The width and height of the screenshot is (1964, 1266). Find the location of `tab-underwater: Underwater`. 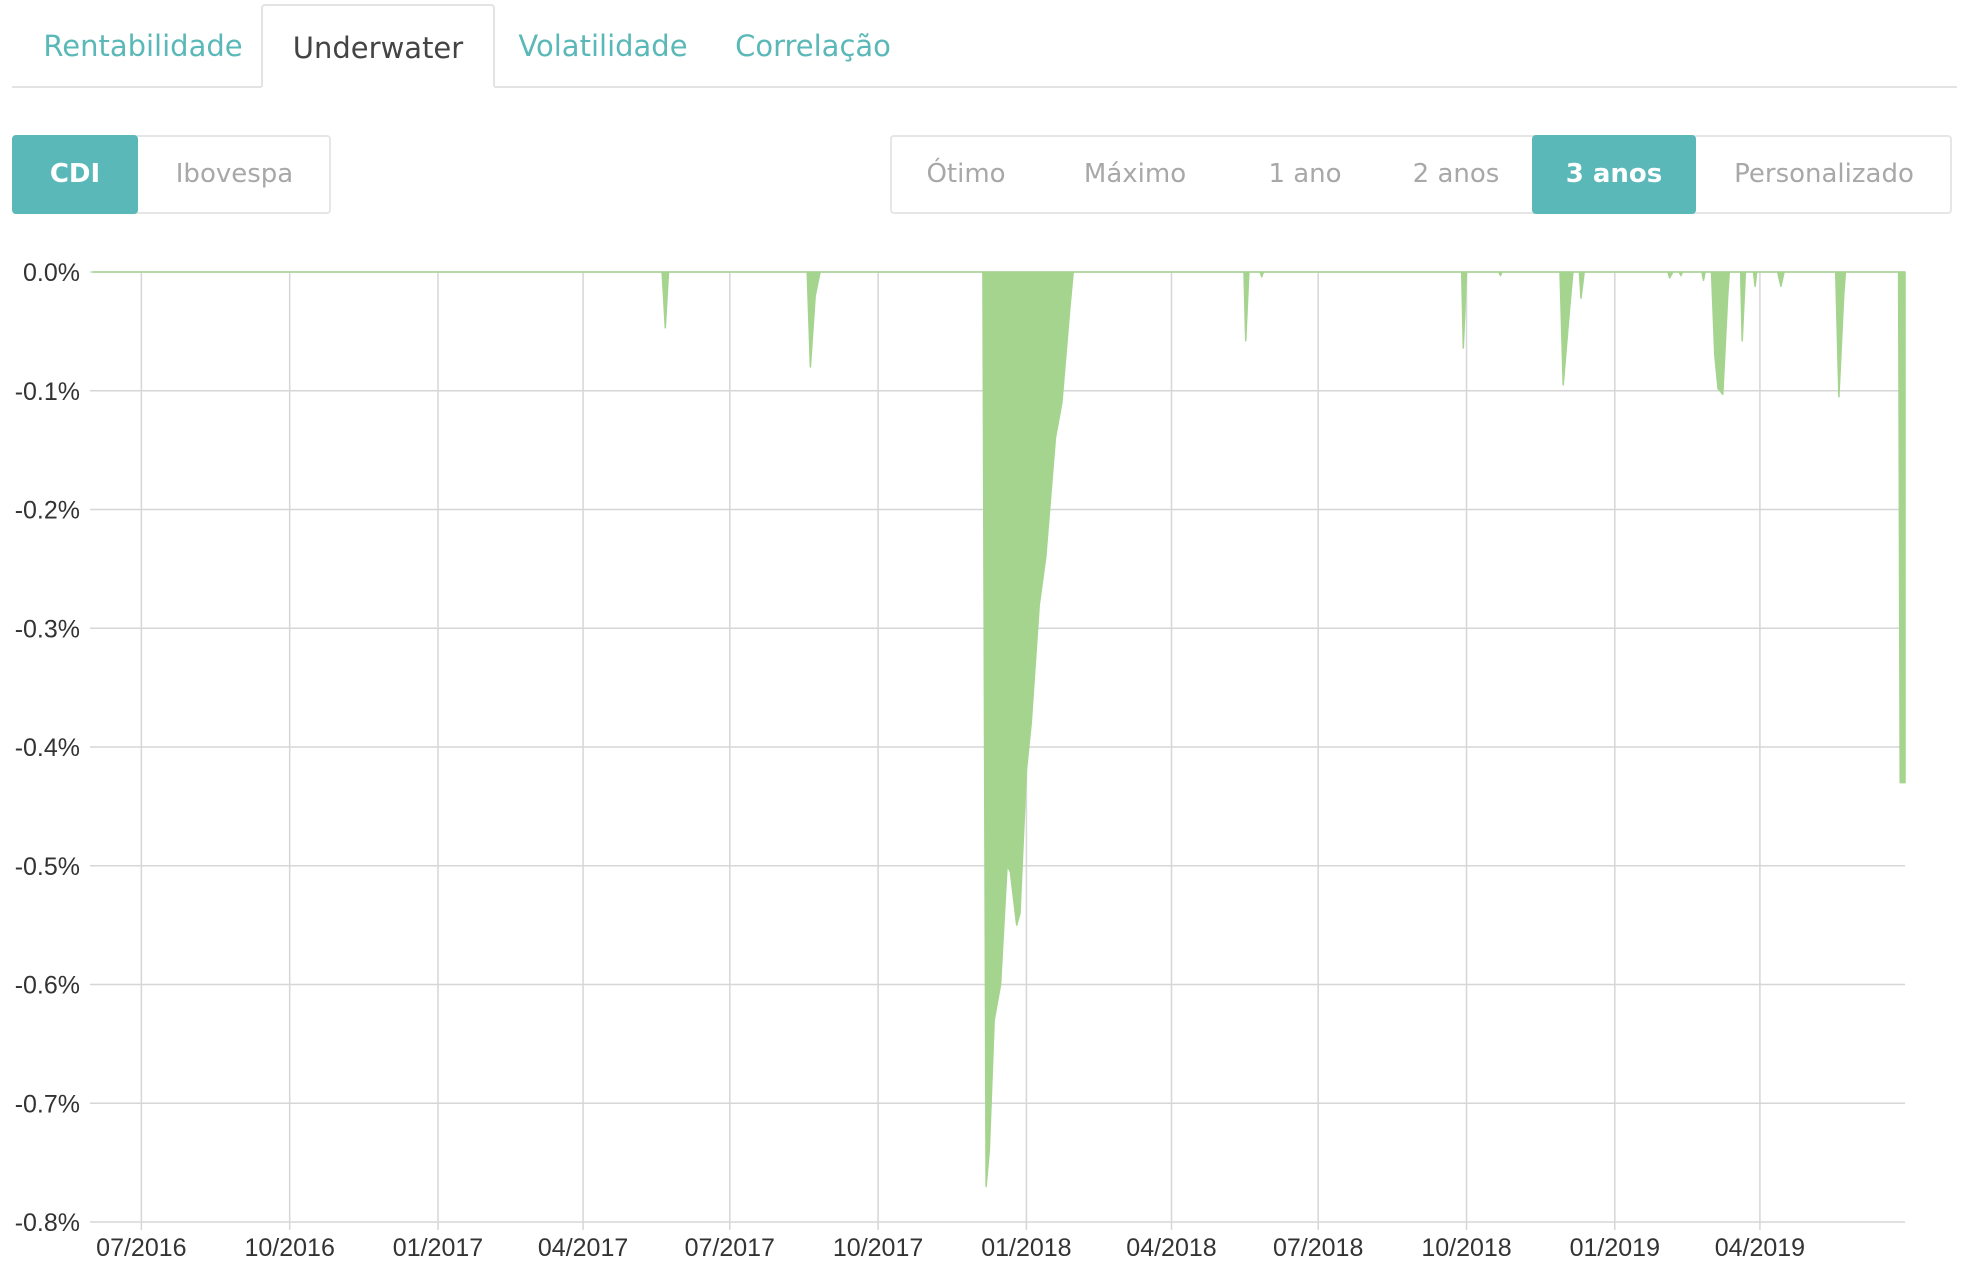

tab-underwater: Underwater is located at coordinates (378, 46).